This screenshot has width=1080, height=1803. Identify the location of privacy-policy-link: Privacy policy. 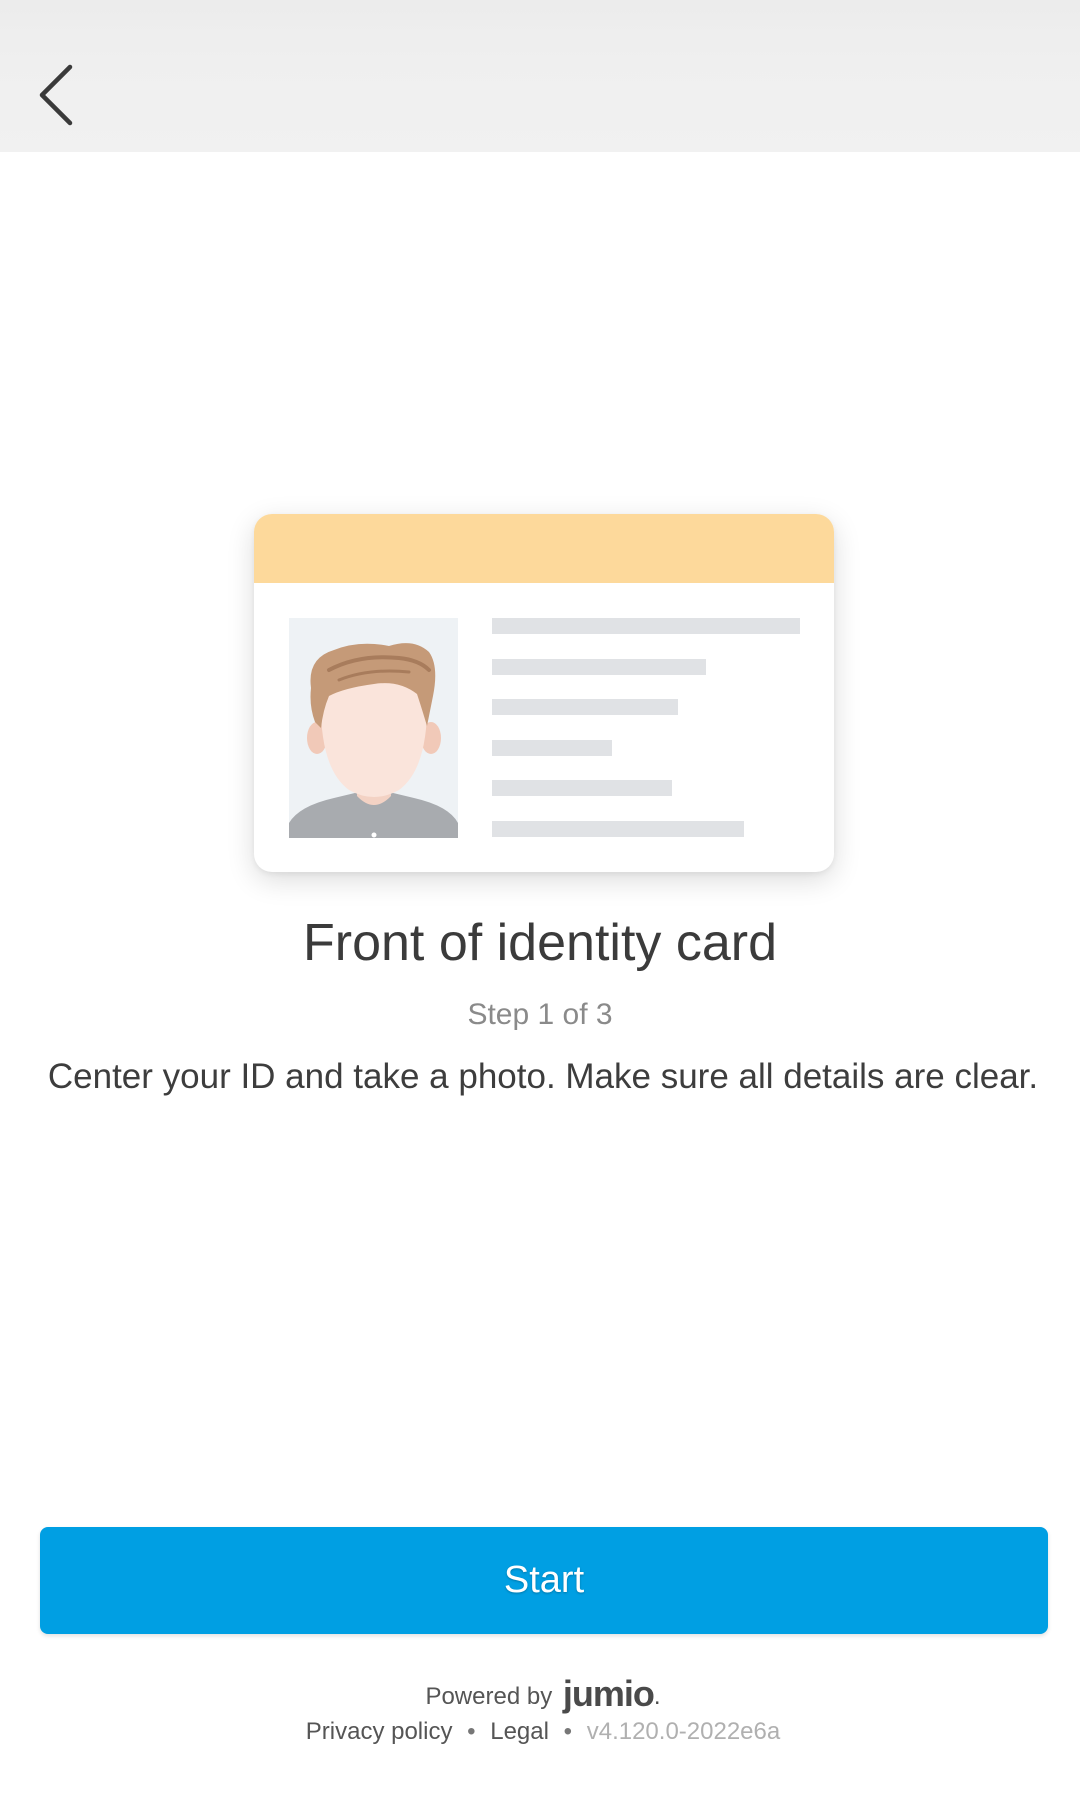
(379, 1731).